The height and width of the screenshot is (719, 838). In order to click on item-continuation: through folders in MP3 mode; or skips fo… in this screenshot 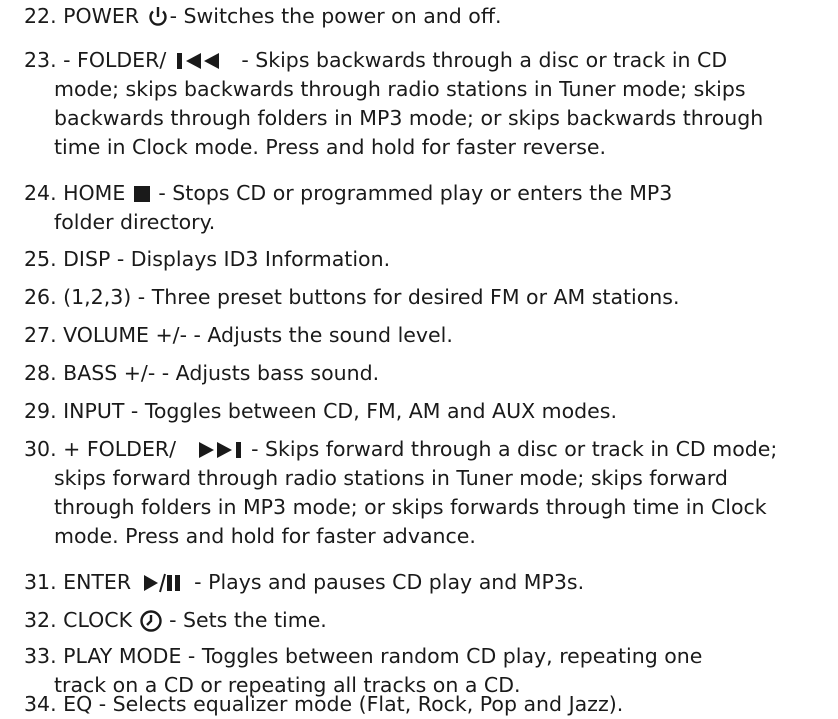, I will do `click(410, 507)`.